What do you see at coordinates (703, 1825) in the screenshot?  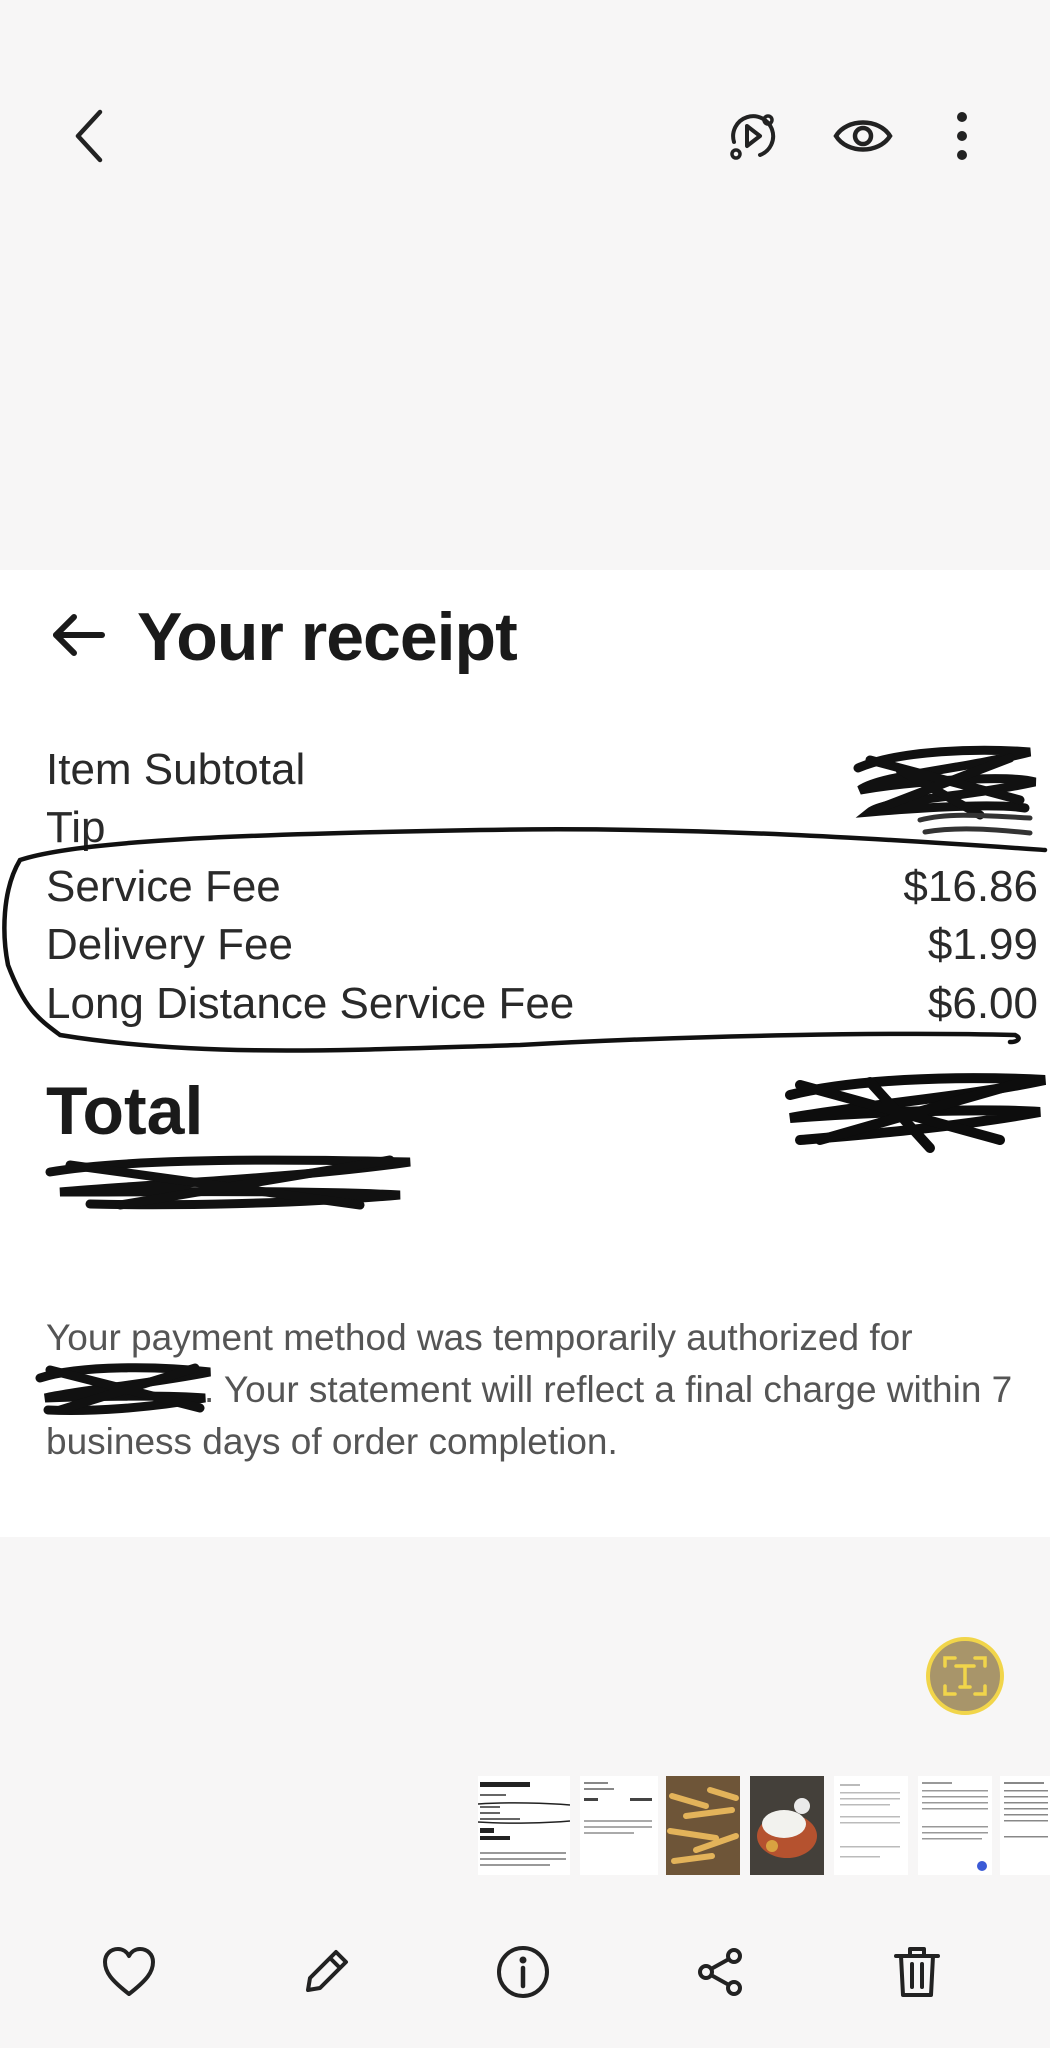 I see `thumbnail-fries-photo` at bounding box center [703, 1825].